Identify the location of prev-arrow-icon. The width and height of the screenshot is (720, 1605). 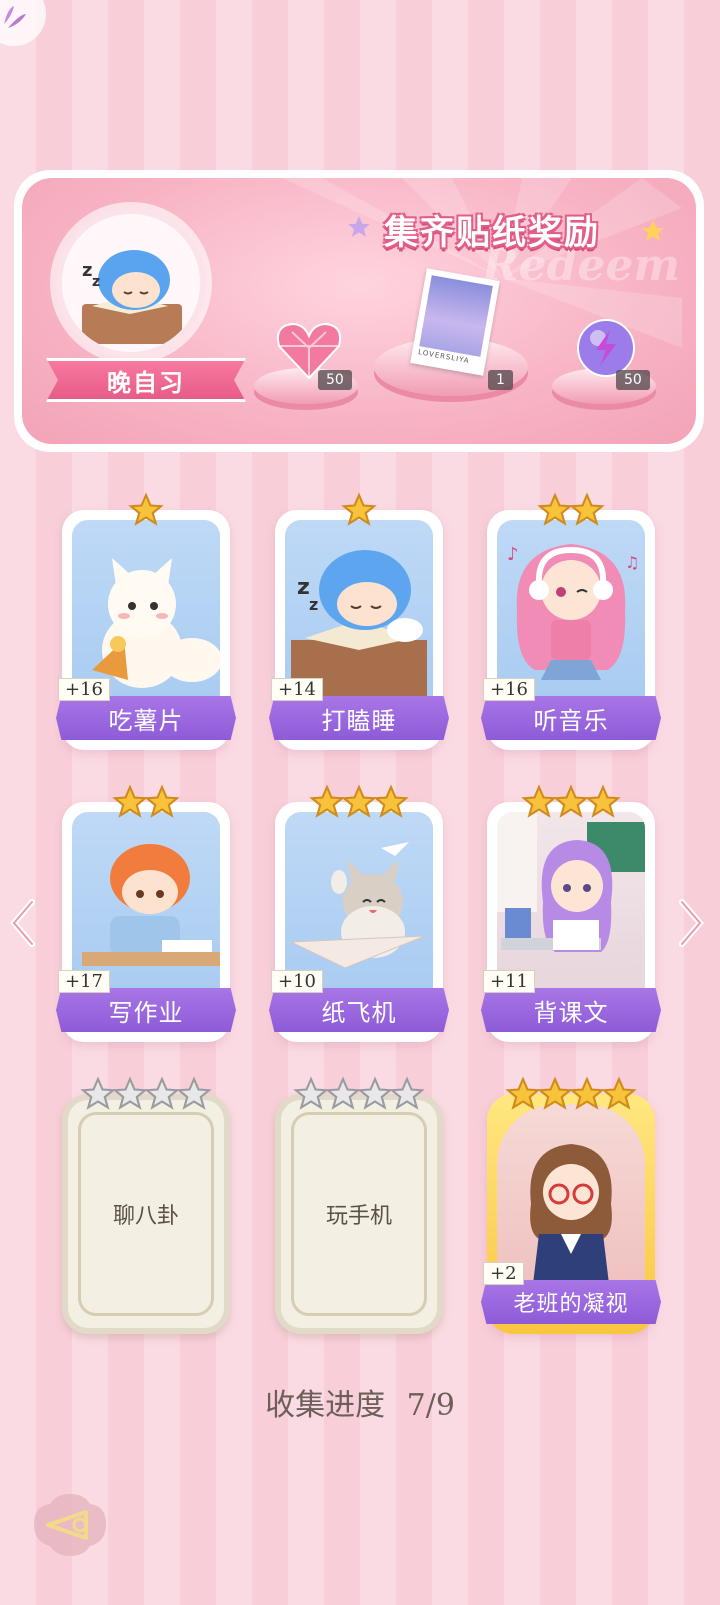
(23, 923).